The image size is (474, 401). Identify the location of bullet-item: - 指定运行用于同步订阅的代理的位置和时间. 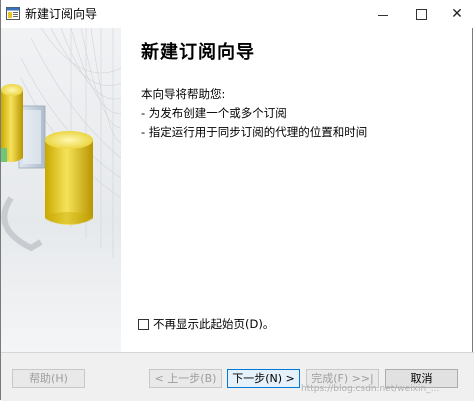
(254, 132).